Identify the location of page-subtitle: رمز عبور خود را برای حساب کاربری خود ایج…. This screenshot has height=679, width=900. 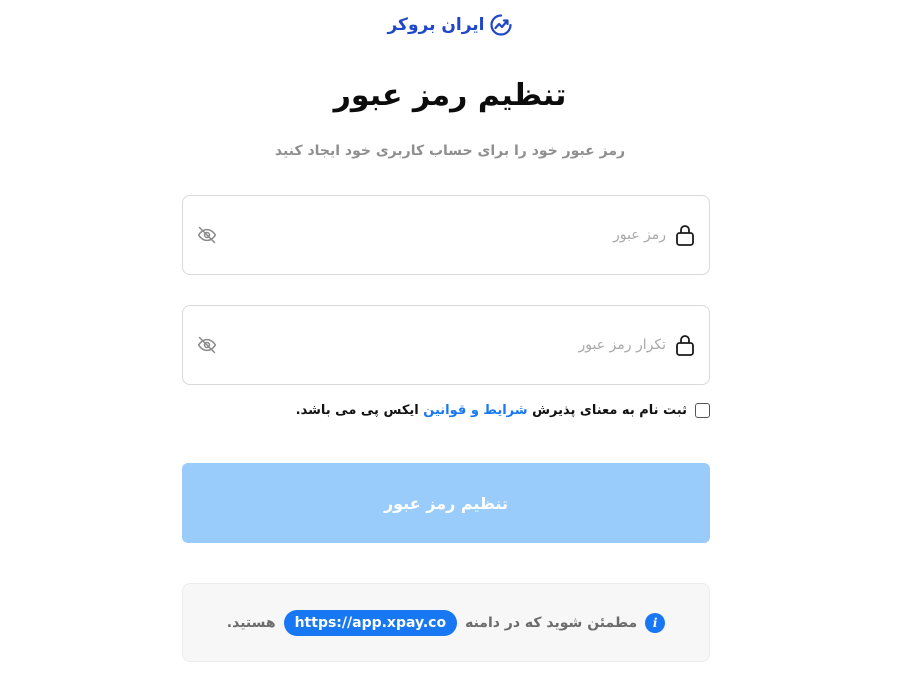
(450, 151).